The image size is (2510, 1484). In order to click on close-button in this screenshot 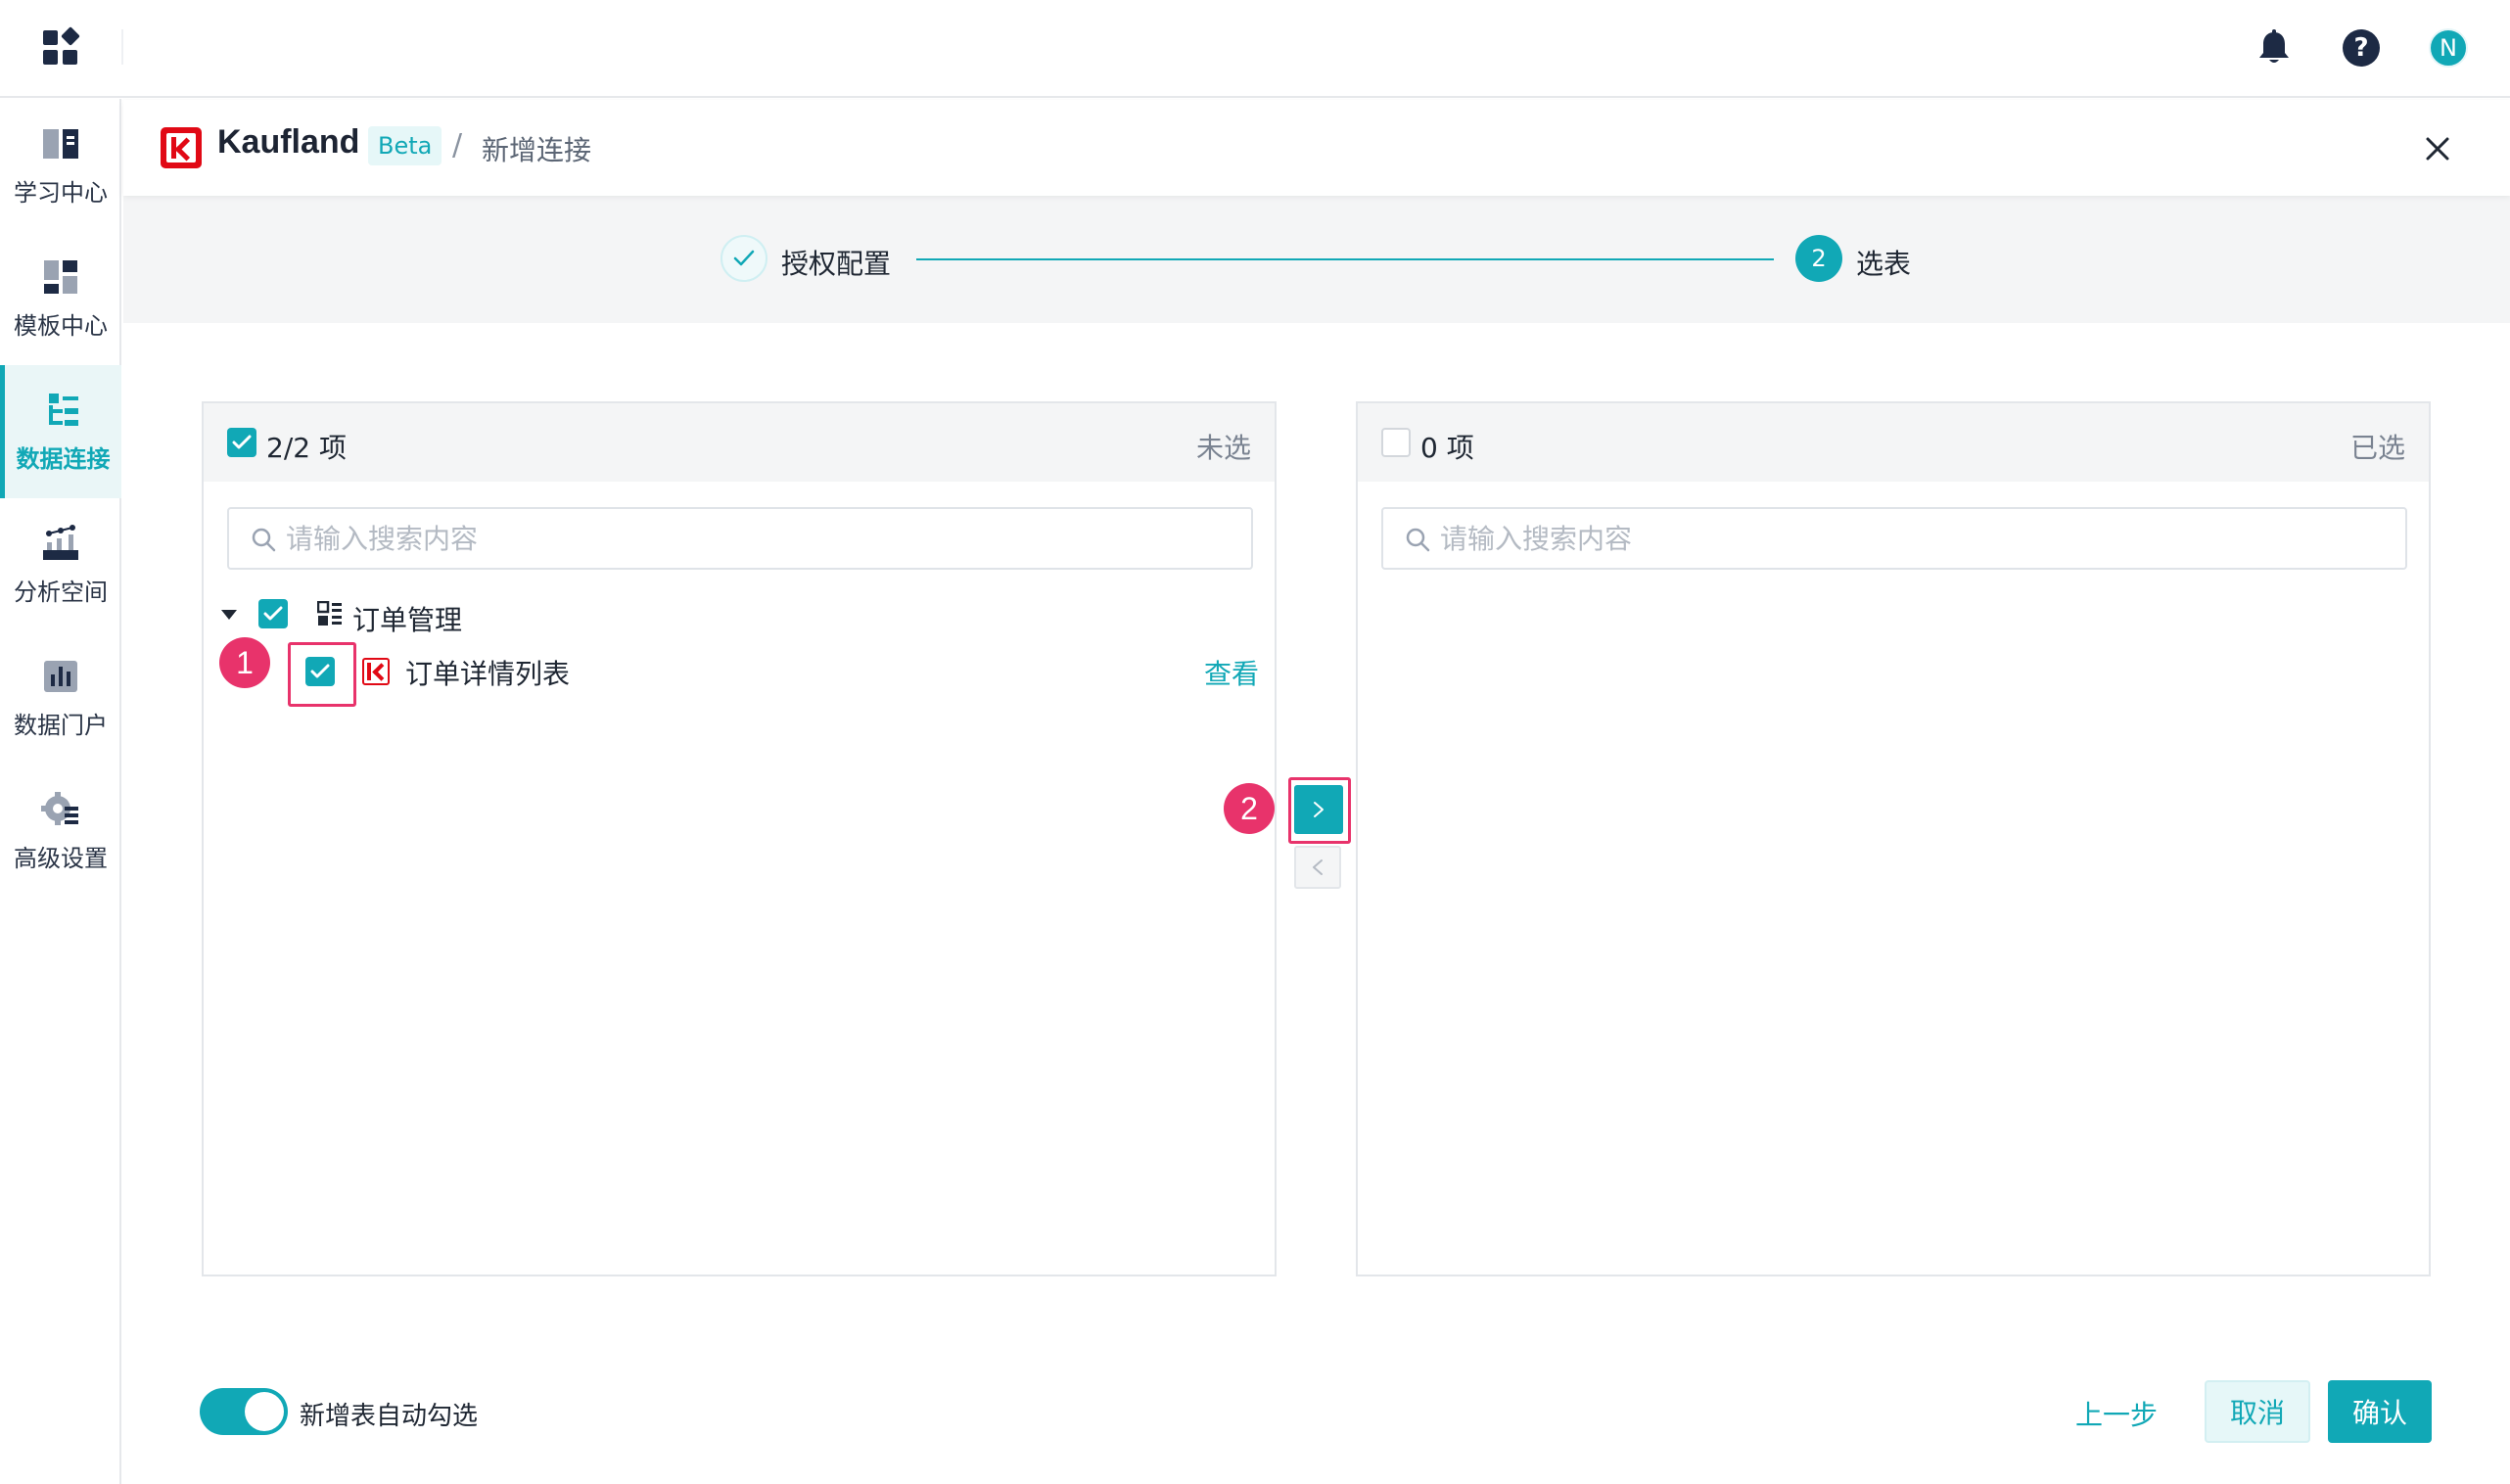, I will do `click(2438, 148)`.